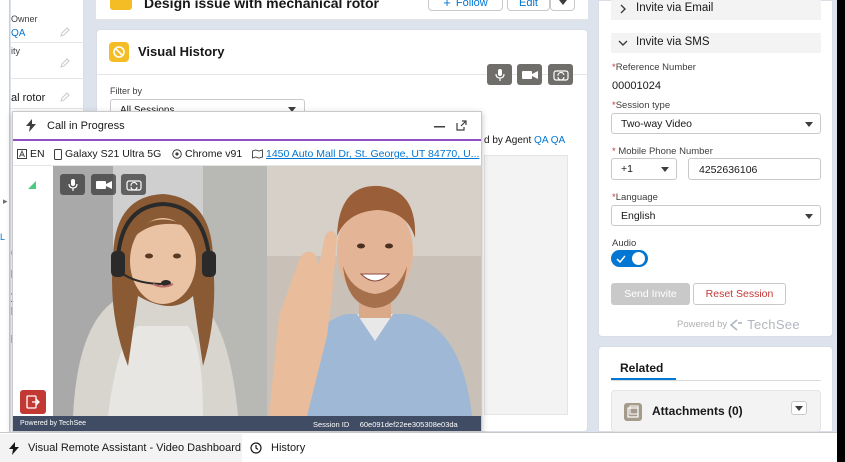 The image size is (845, 462). What do you see at coordinates (160, 291) in the screenshot?
I see `agent-video` at bounding box center [160, 291].